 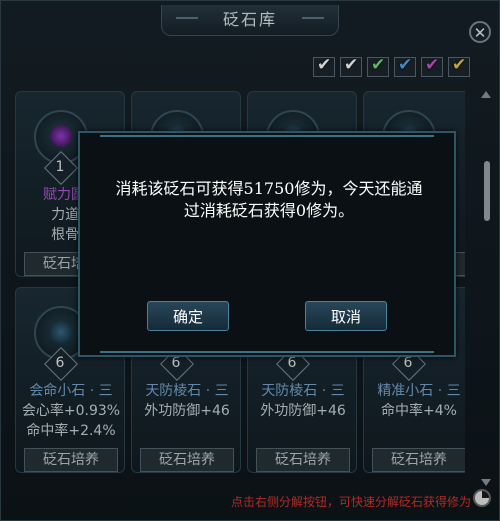 What do you see at coordinates (188, 316) in the screenshot?
I see `confirm-button: 确定` at bounding box center [188, 316].